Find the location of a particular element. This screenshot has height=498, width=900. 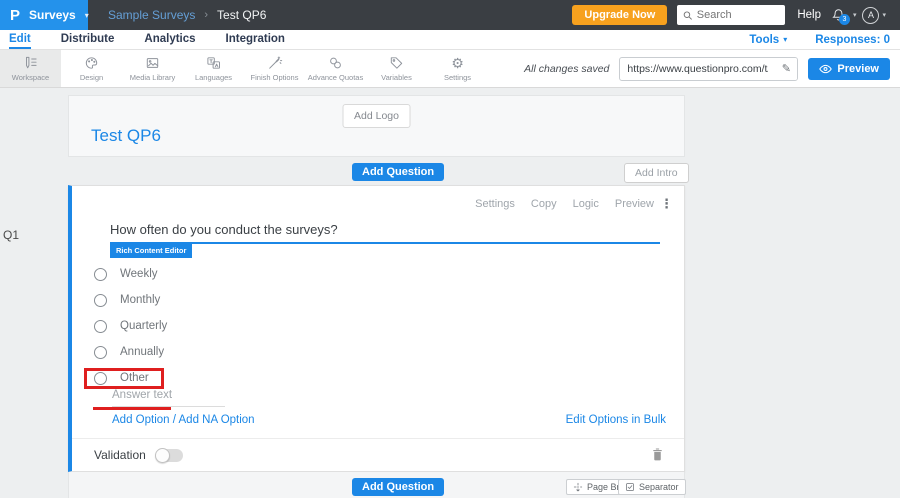

question-settings-action: Settings is located at coordinates (495, 204).